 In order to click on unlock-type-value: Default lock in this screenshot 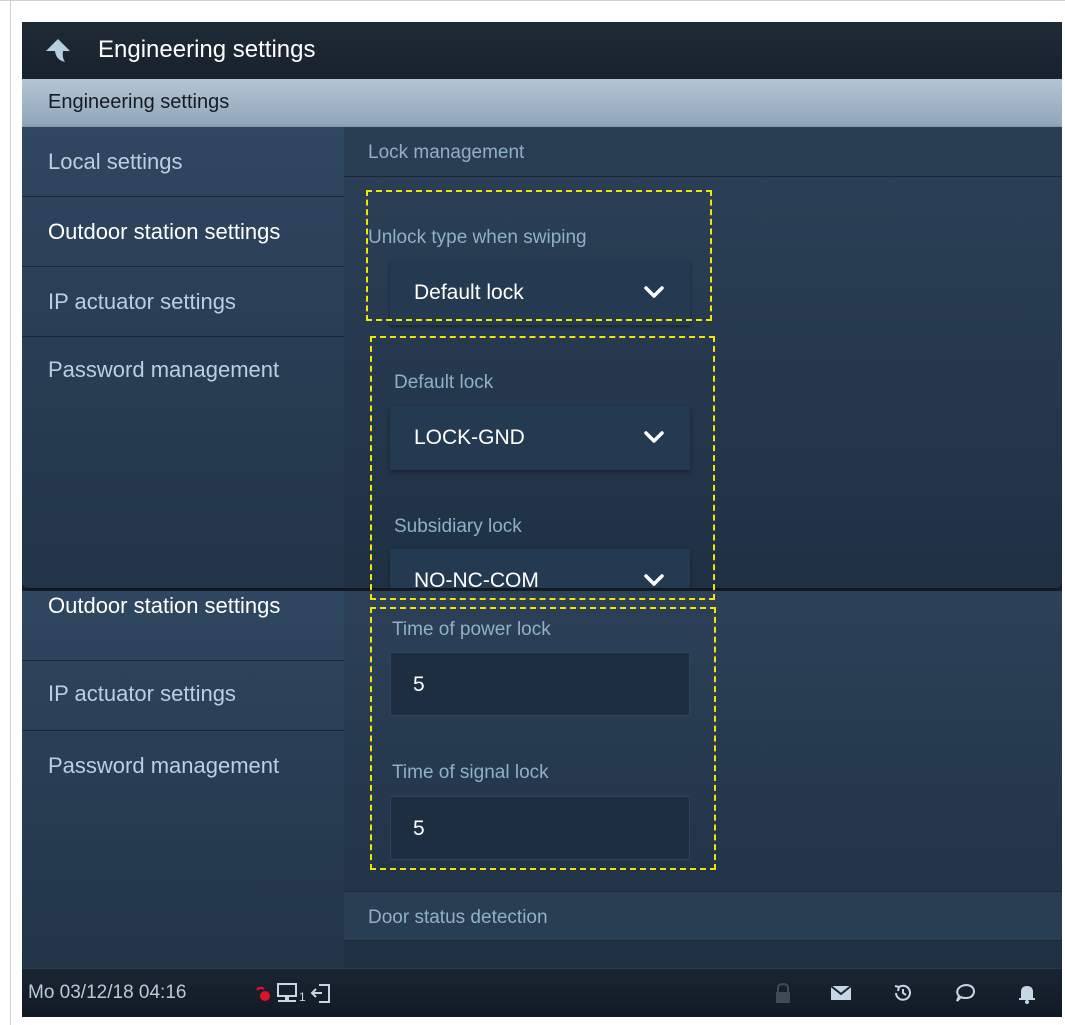, I will do `click(469, 292)`.